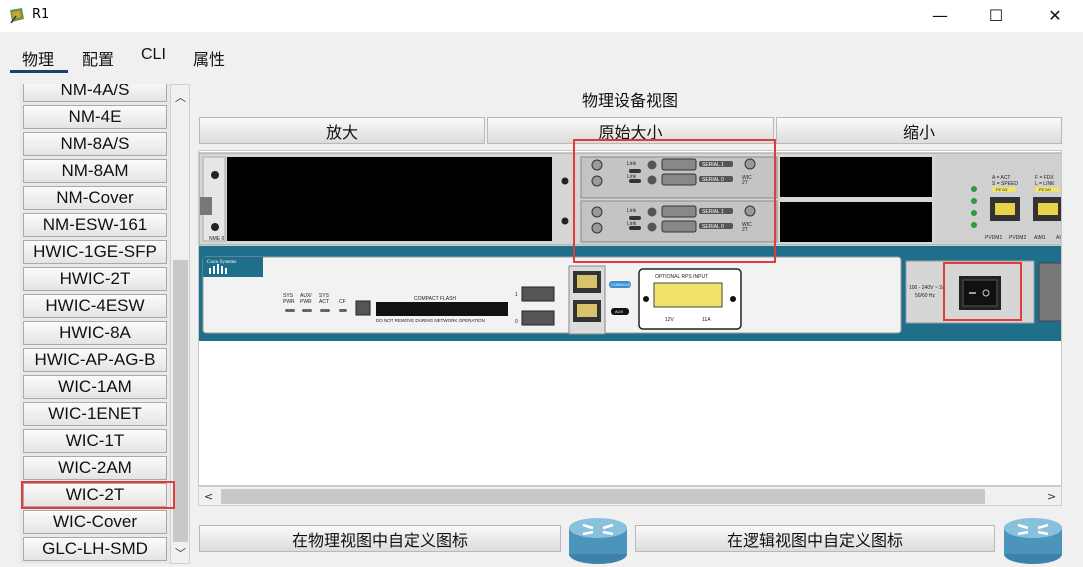  What do you see at coordinates (95, 468) in the screenshot?
I see `module-item: WIC-2AM` at bounding box center [95, 468].